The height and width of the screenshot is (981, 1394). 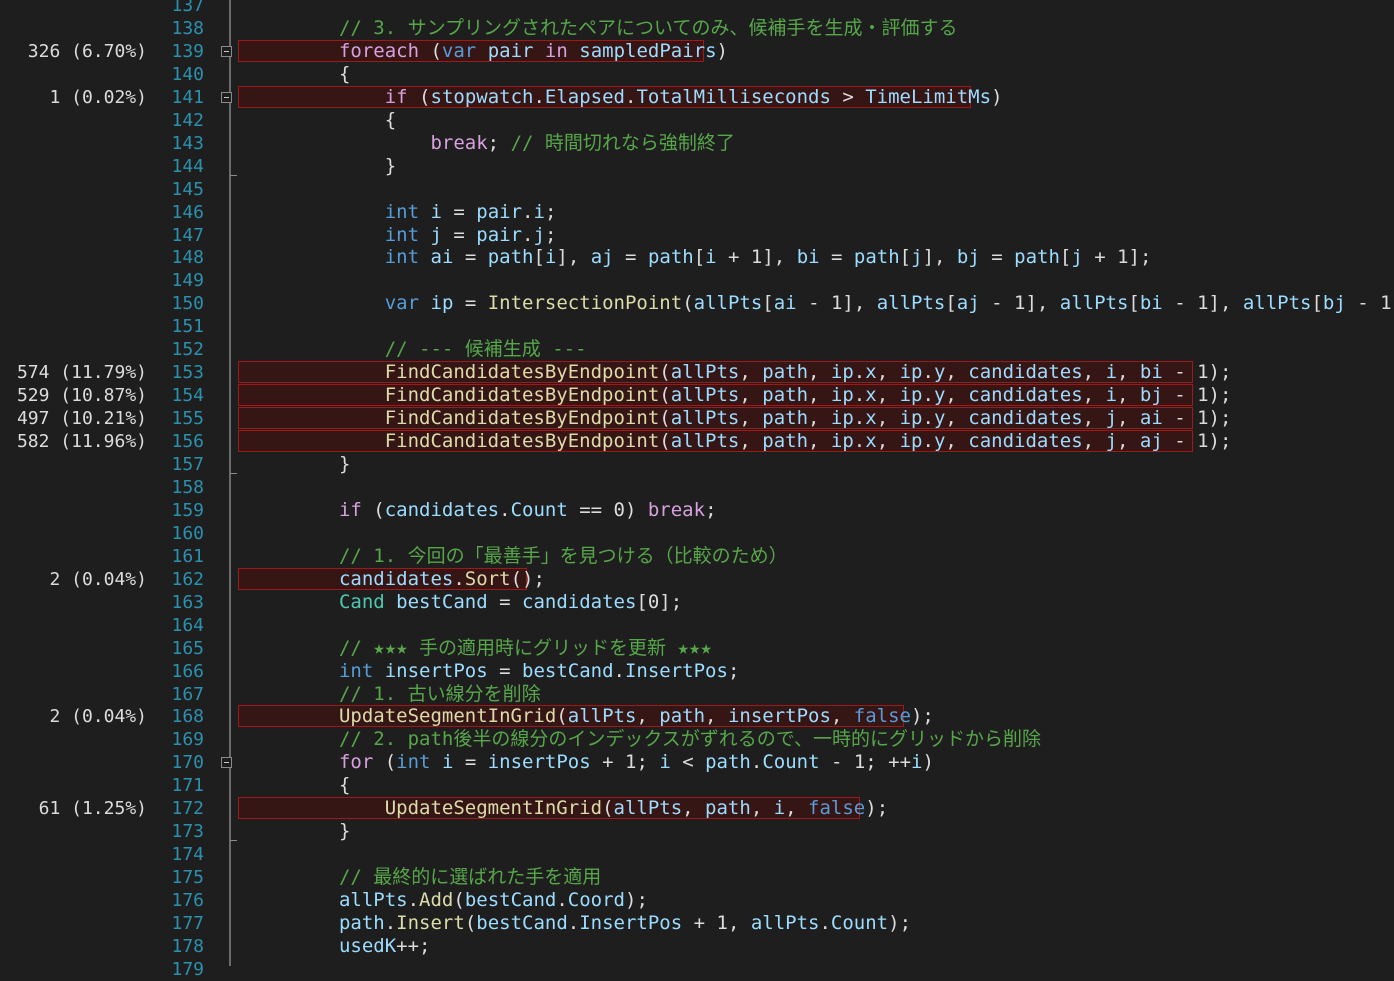 I want to click on line-number: 173, so click(x=187, y=832).